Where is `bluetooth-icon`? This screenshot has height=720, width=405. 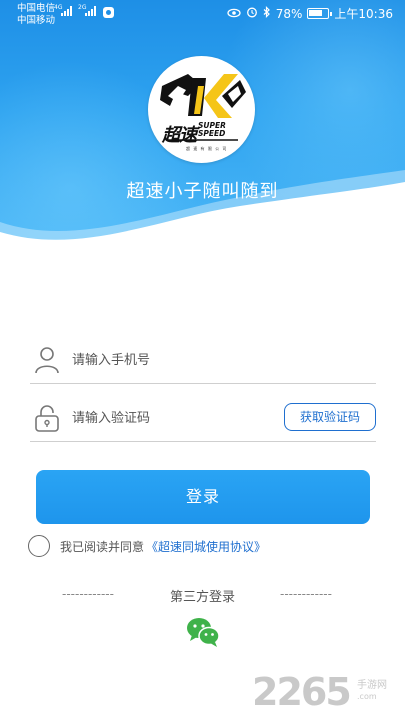 bluetooth-icon is located at coordinates (267, 13).